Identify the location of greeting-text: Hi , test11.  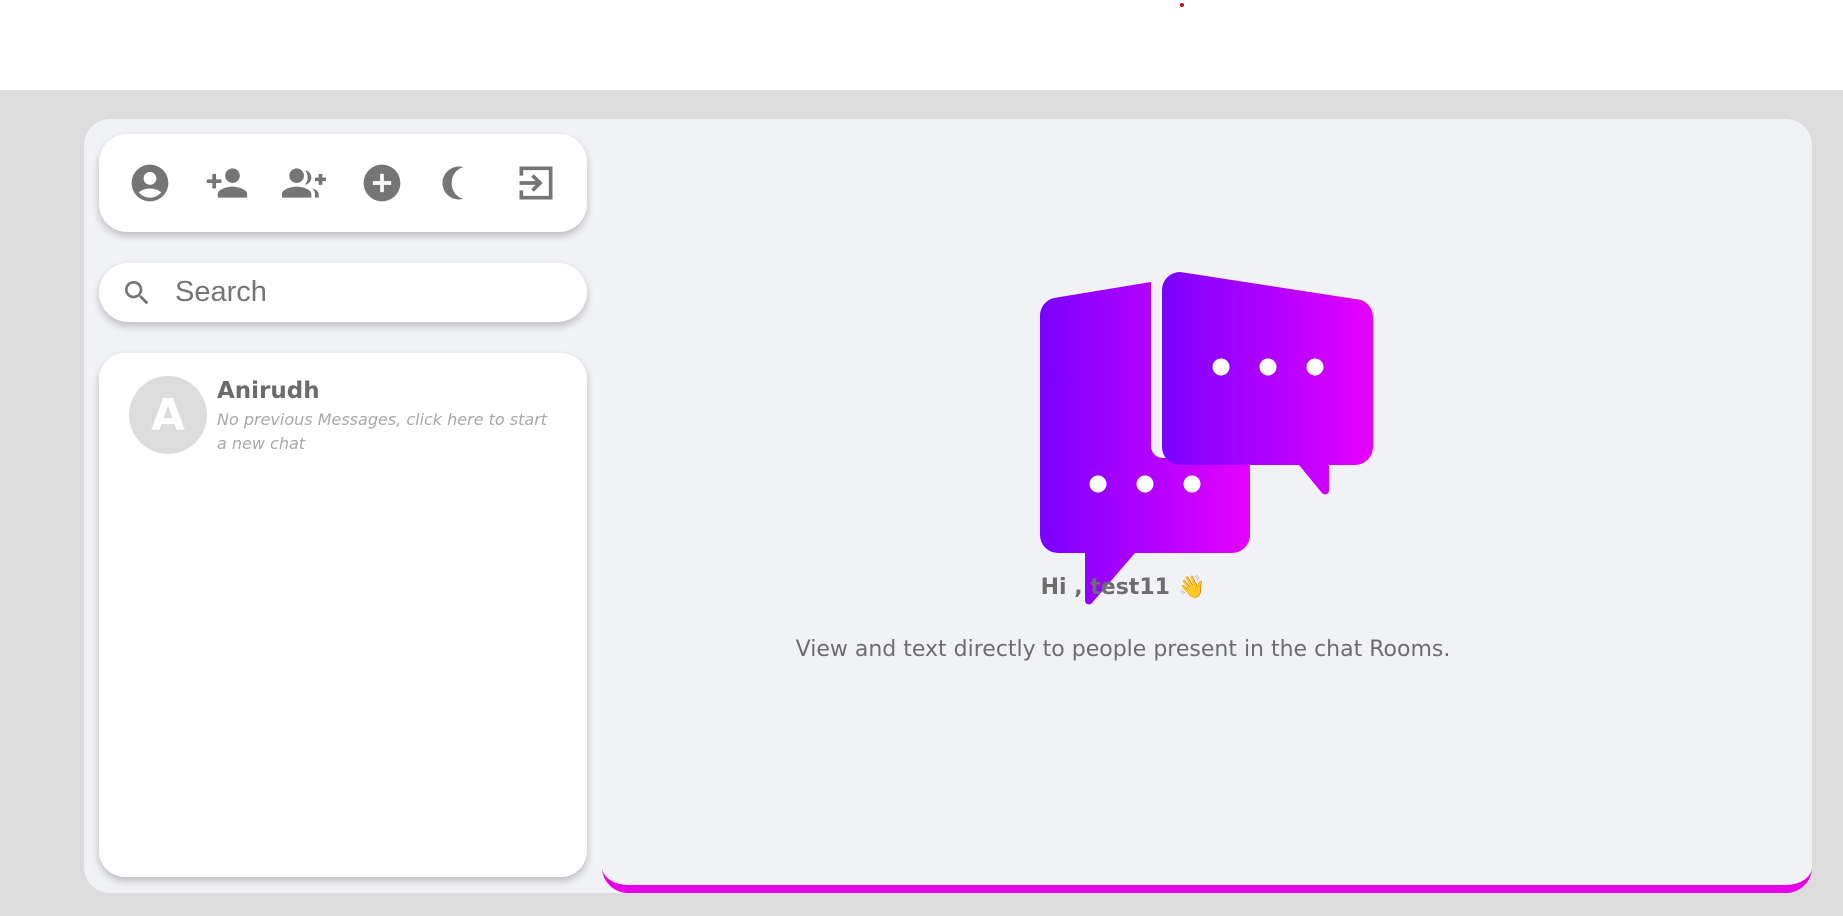
(1105, 587).